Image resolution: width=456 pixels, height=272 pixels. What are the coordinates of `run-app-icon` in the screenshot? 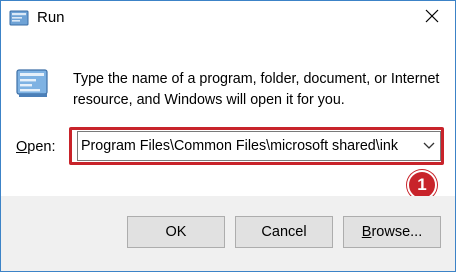 It's located at (19, 18).